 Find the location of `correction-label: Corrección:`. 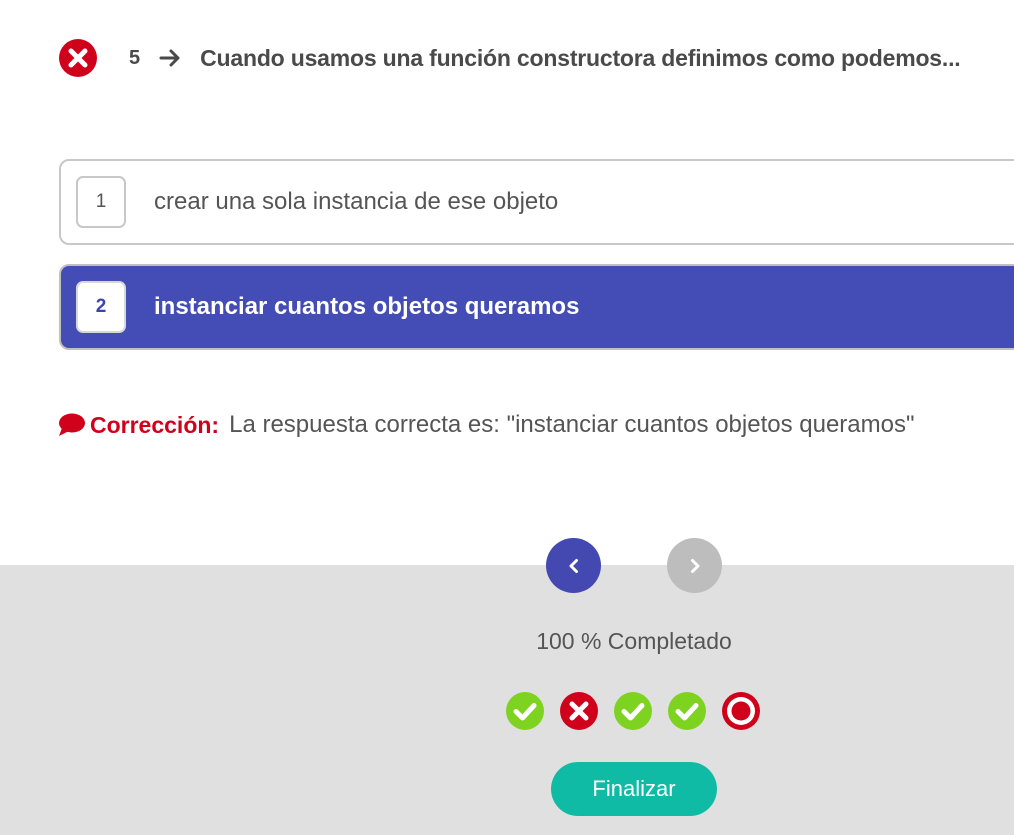

correction-label: Corrección: is located at coordinates (155, 424).